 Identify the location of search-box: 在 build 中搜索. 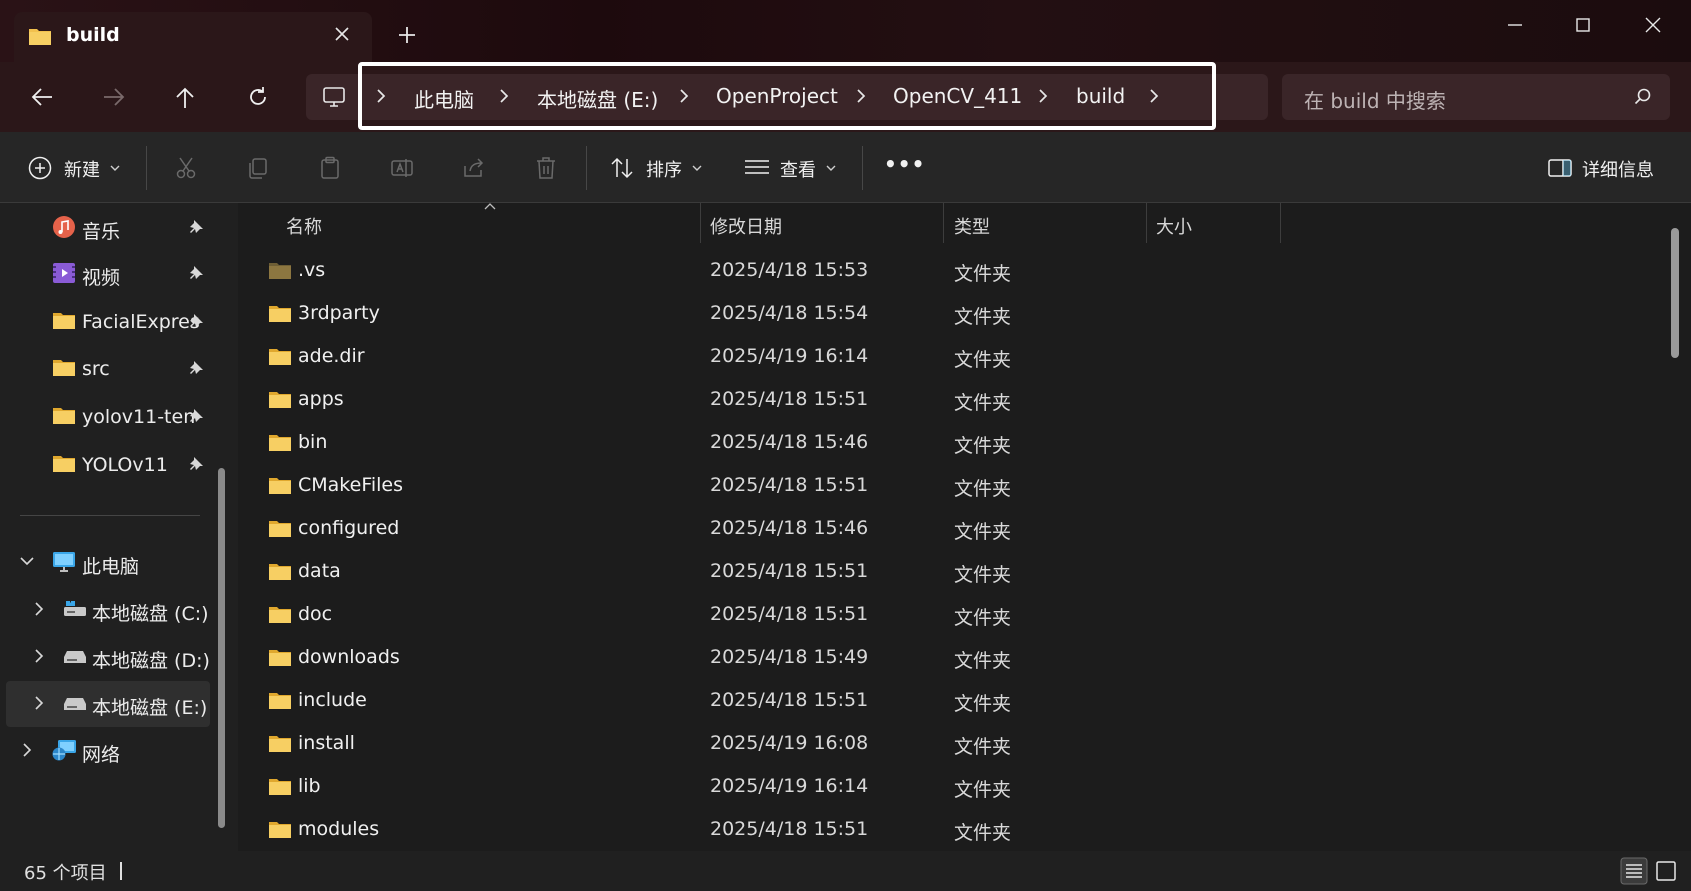
(1476, 97).